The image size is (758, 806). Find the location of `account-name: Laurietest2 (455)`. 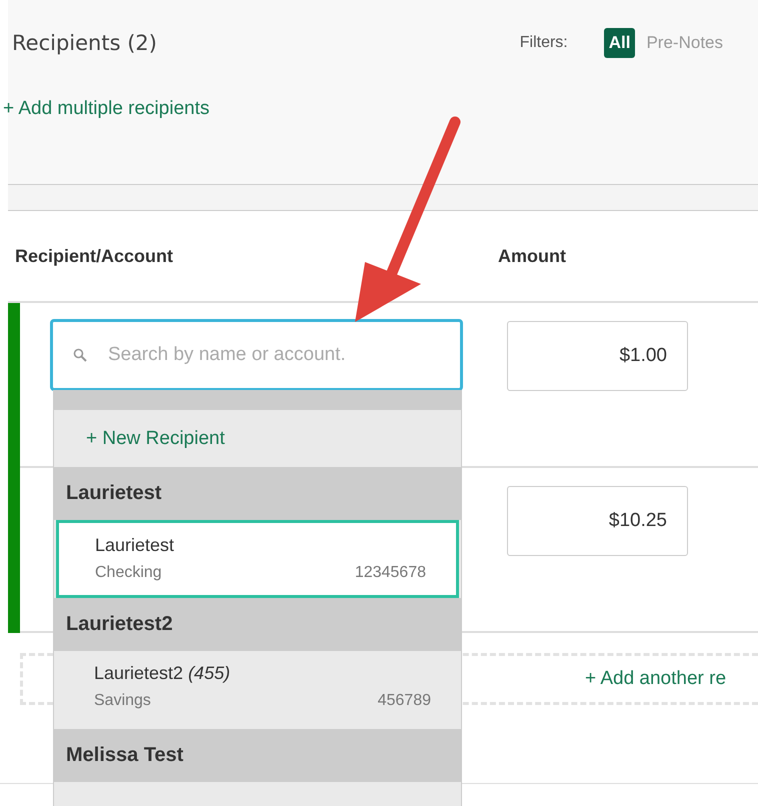

account-name: Laurietest2 (455) is located at coordinates (162, 673).